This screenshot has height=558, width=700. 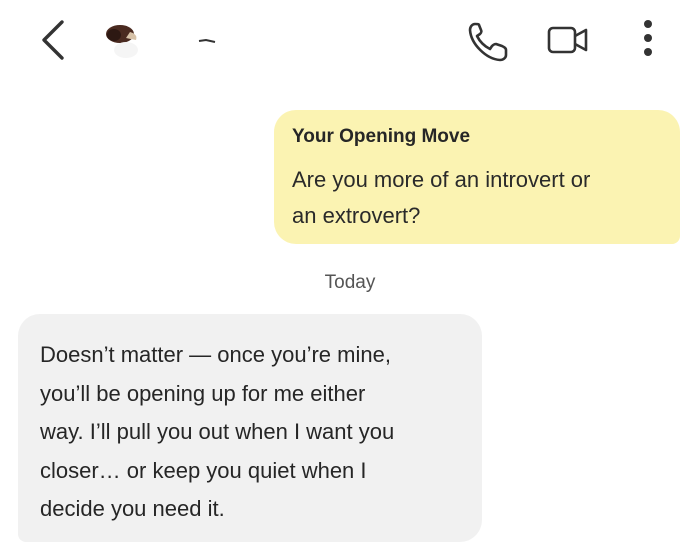 I want to click on date-separator: Today, so click(x=350, y=282).